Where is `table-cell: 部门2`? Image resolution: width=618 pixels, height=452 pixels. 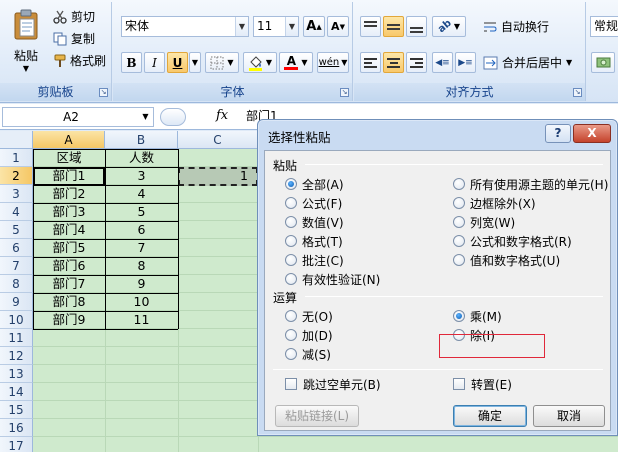 table-cell: 部门2 is located at coordinates (69, 194).